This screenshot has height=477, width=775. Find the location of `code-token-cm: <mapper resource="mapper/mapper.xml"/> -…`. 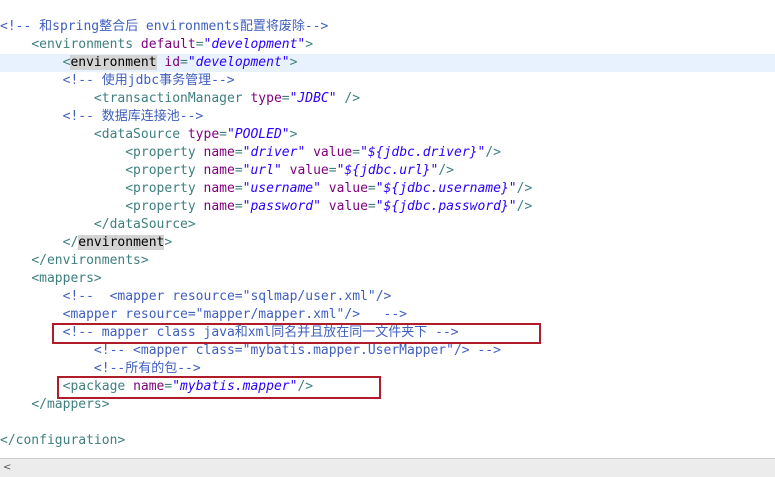

code-token-cm: <mapper resource="mapper/mapper.xml"/> -… is located at coordinates (234, 314).